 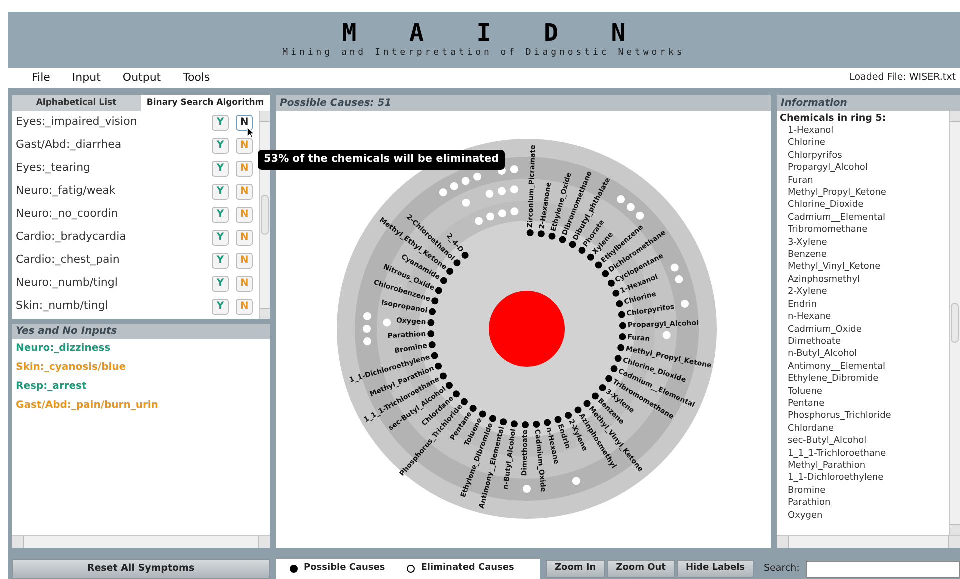 What do you see at coordinates (196, 78) in the screenshot?
I see `menu-item: Tools` at bounding box center [196, 78].